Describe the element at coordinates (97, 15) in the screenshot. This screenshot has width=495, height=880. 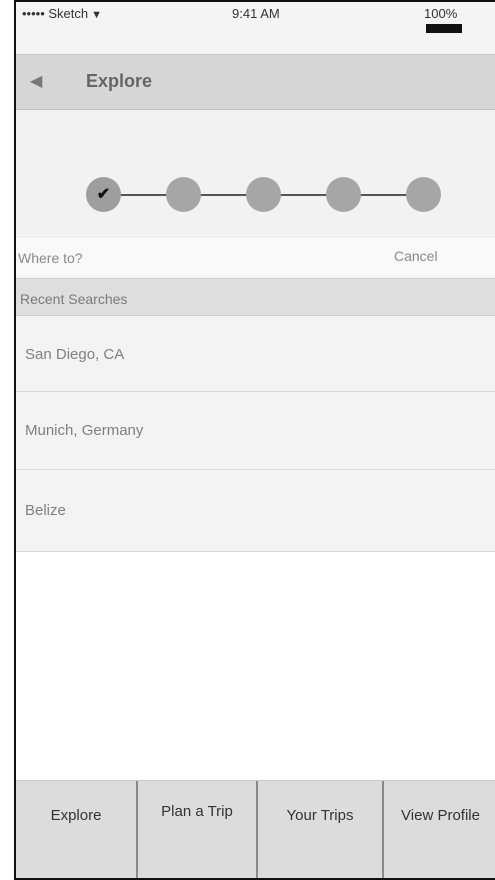
I see `wifi-icon: ▼` at that location.